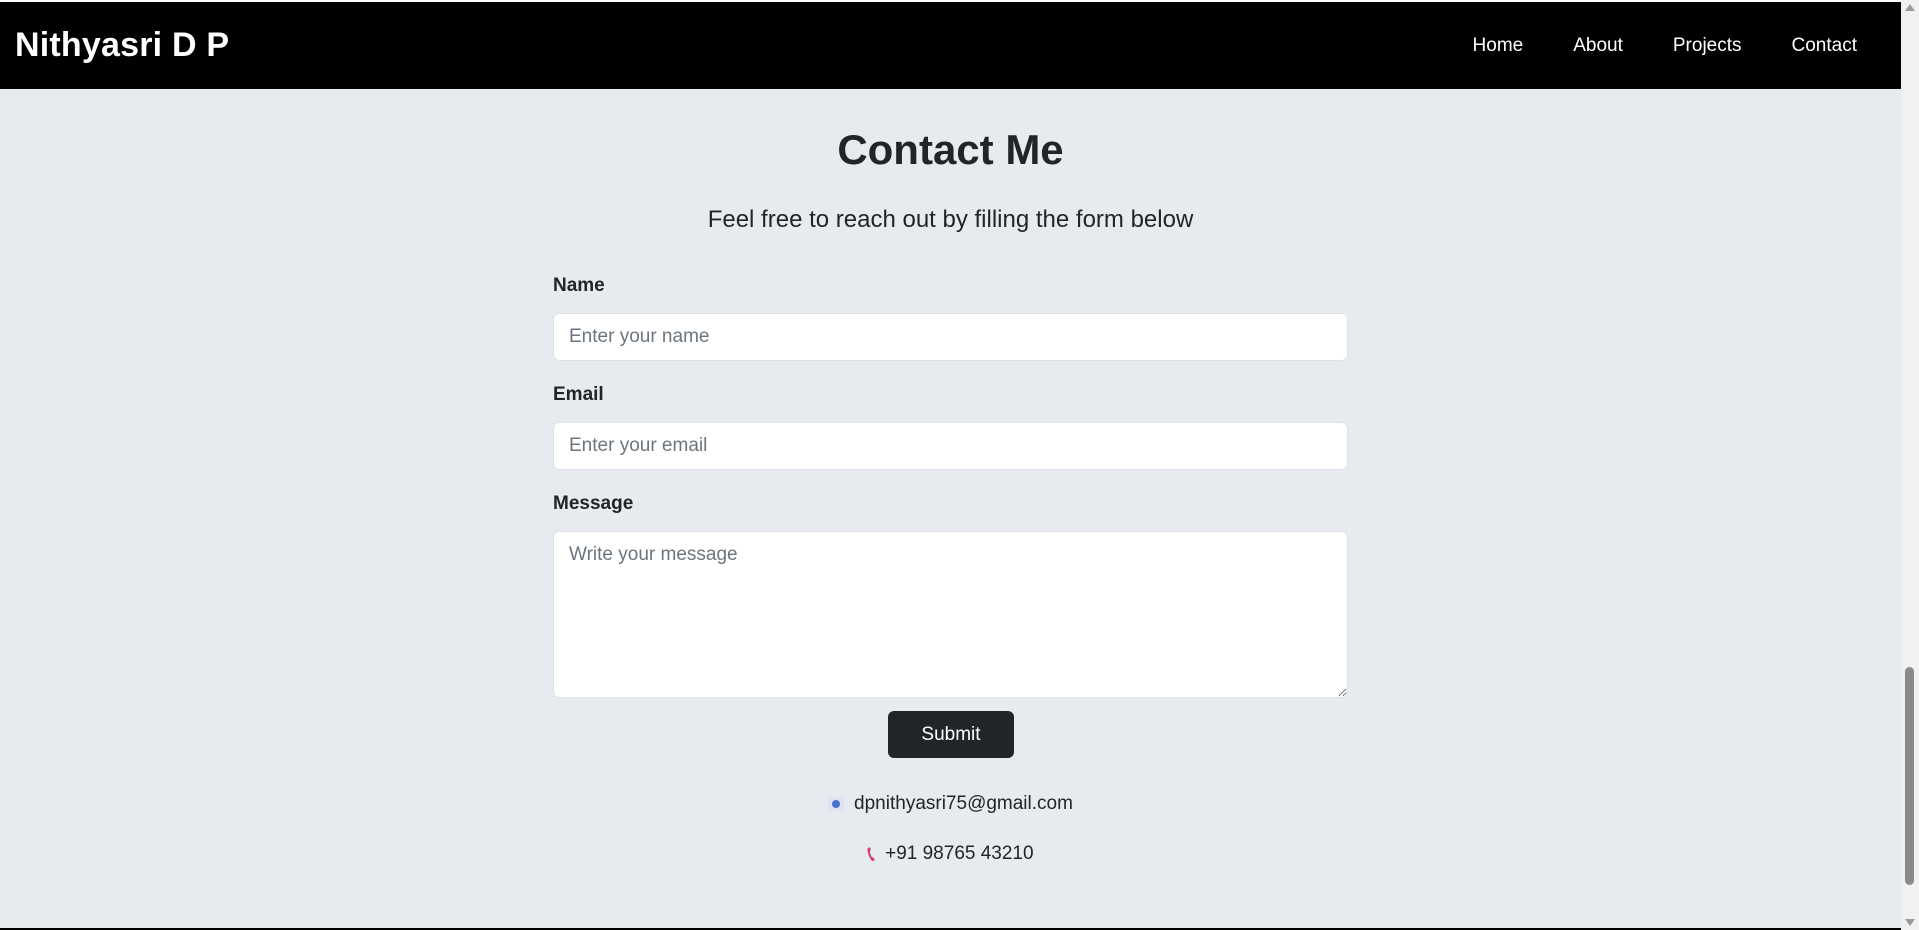 The height and width of the screenshot is (930, 1919). I want to click on phone-icon: 📞︎, so click(871, 853).